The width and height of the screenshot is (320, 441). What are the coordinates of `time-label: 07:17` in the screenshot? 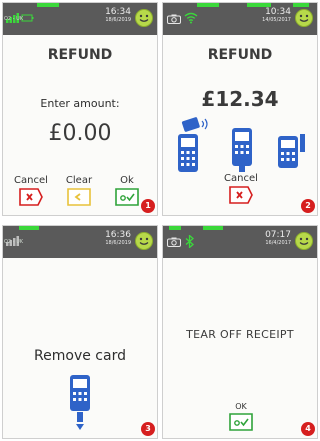 It's located at (278, 235).